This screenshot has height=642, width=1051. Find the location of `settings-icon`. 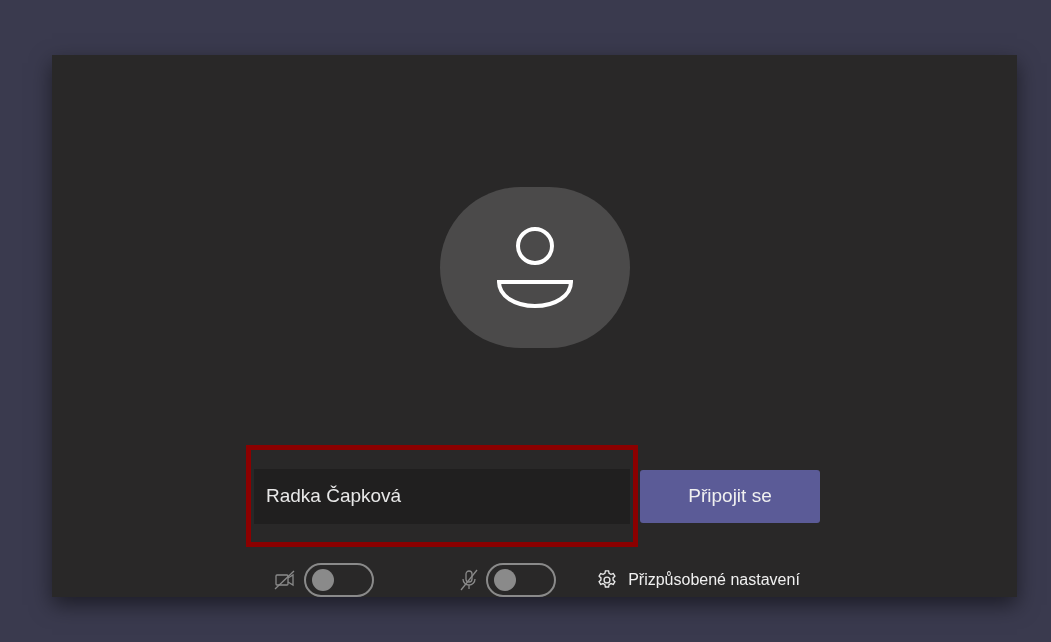

settings-icon is located at coordinates (607, 580).